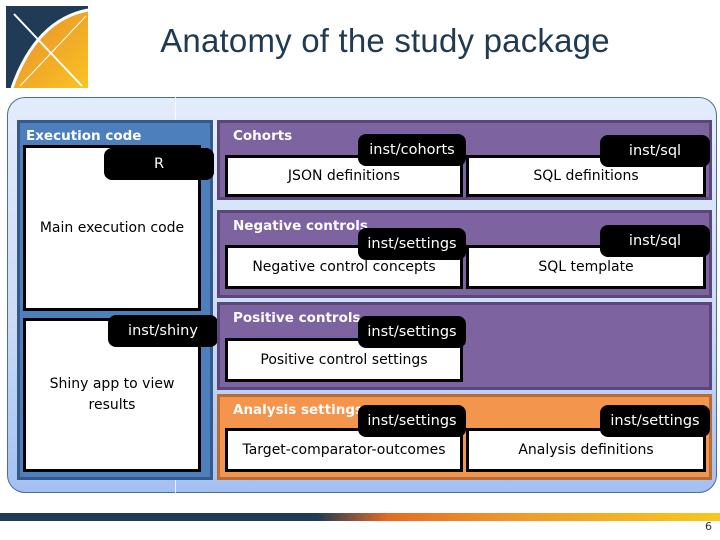  I want to click on negative-controls-settings-tag: inst/settings, so click(412, 244).